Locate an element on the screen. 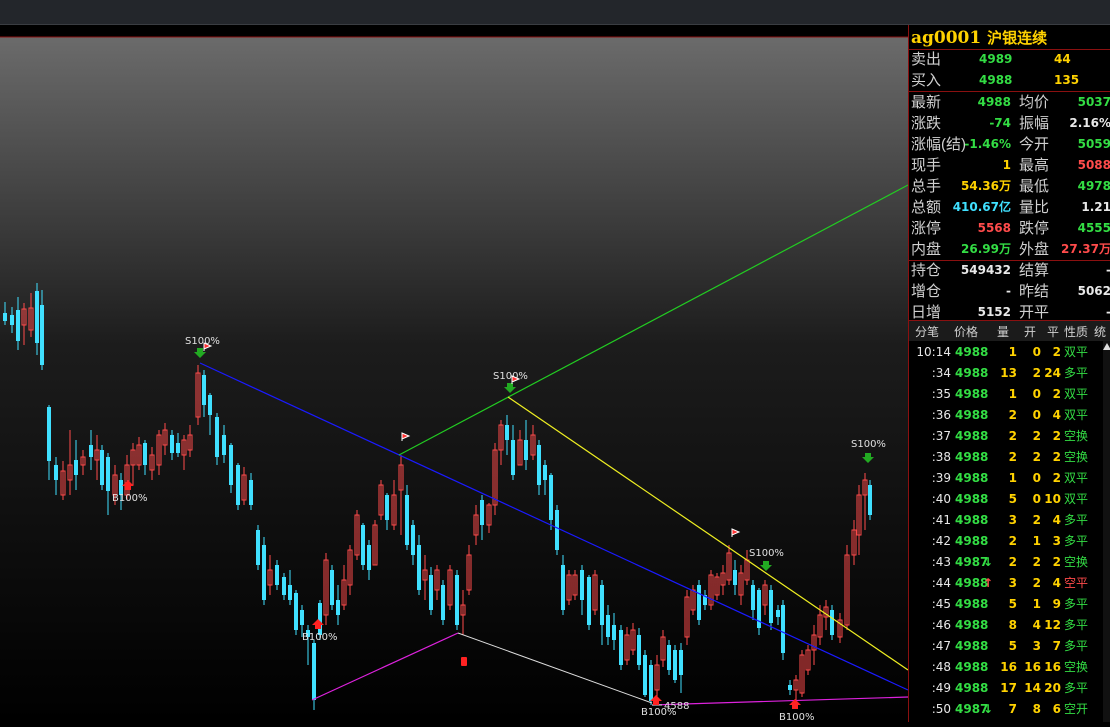 Image resolution: width=1110 pixels, height=727 pixels. tick-row: 10:14 4988 1 0 2 双平 is located at coordinates (1006, 352).